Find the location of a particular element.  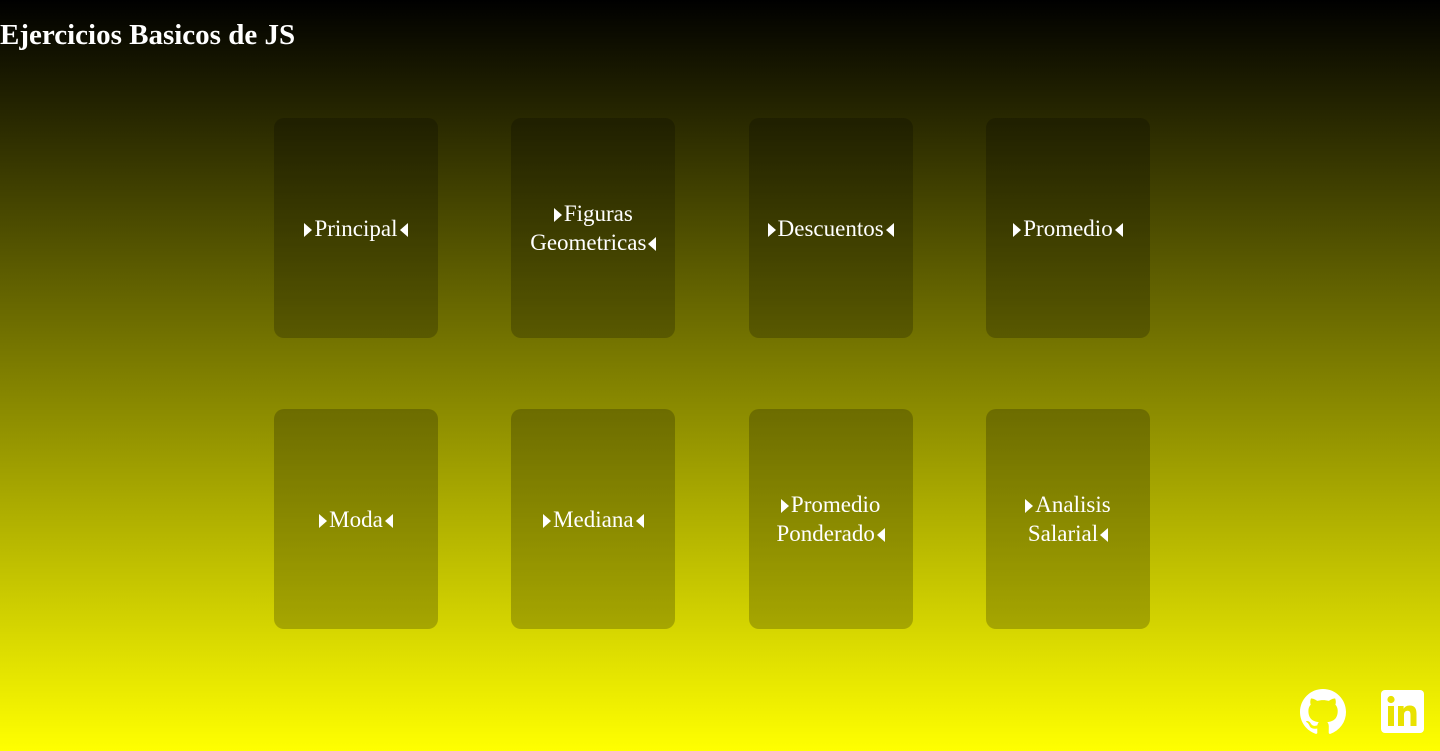

card-label-text: Descuentos is located at coordinates (830, 228).